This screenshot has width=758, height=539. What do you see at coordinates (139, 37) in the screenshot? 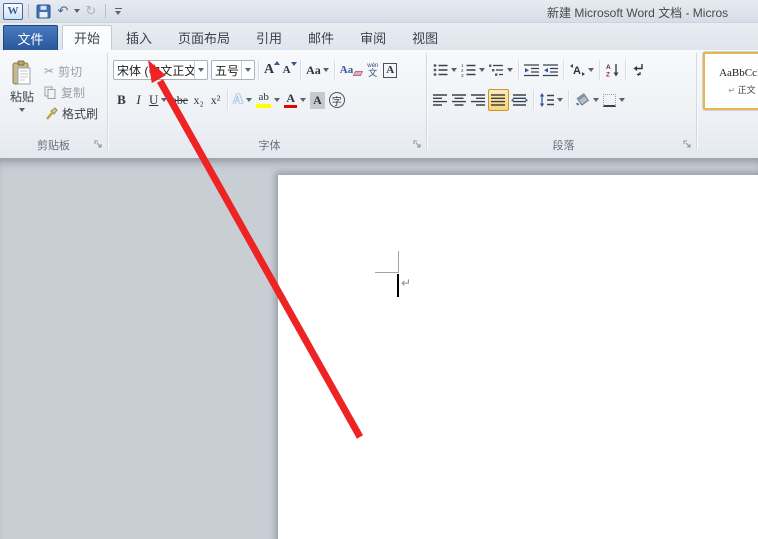
I see `tab-insert: 插入` at bounding box center [139, 37].